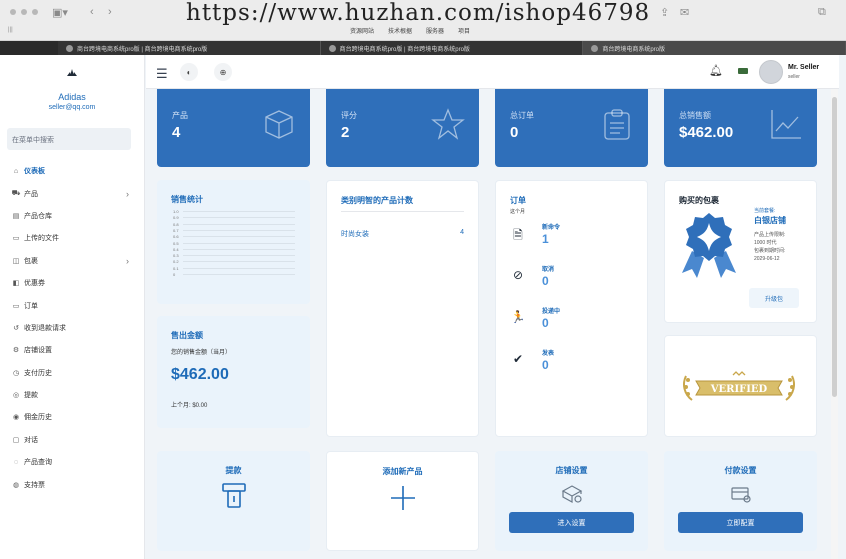 The height and width of the screenshot is (559, 846). Describe the element at coordinates (684, 12) in the screenshot. I see `mail-icon: ✉` at that location.